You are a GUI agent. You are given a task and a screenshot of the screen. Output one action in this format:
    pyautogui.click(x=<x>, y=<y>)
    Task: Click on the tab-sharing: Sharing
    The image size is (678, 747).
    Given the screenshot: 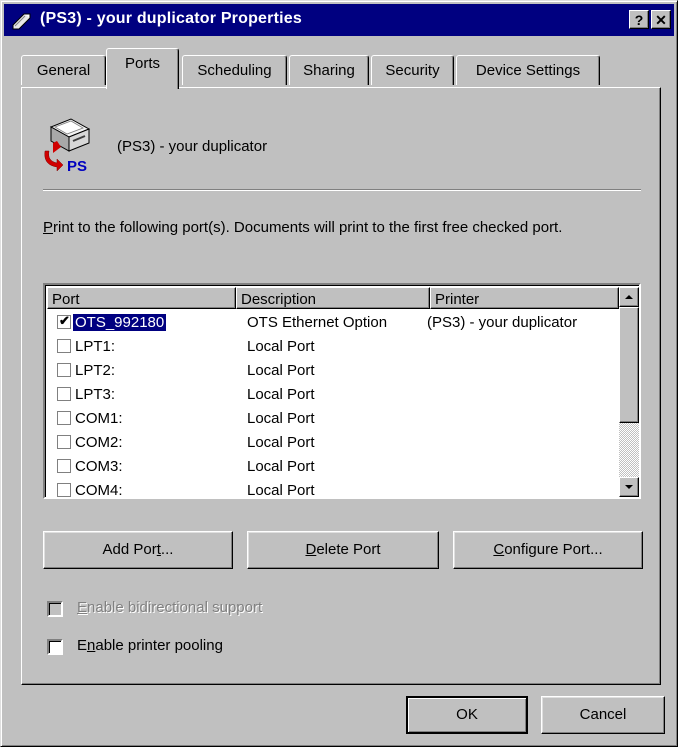 What is the action you would take?
    pyautogui.click(x=329, y=70)
    